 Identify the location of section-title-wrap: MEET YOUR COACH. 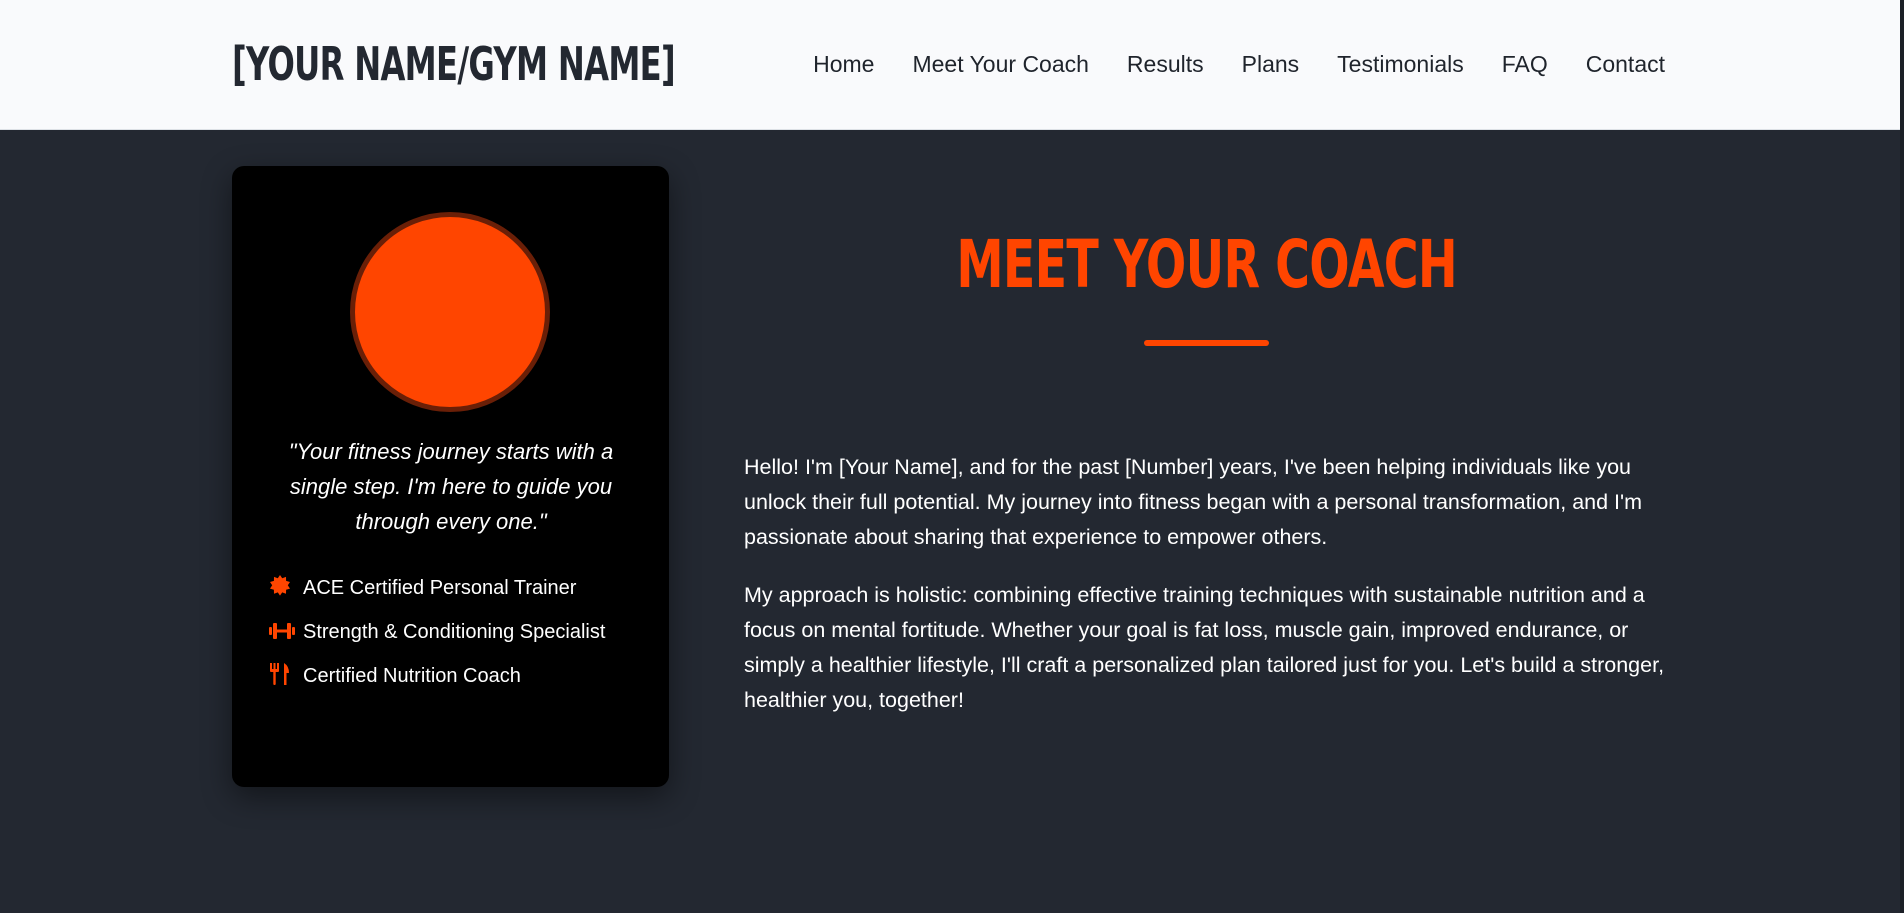
(1206, 265).